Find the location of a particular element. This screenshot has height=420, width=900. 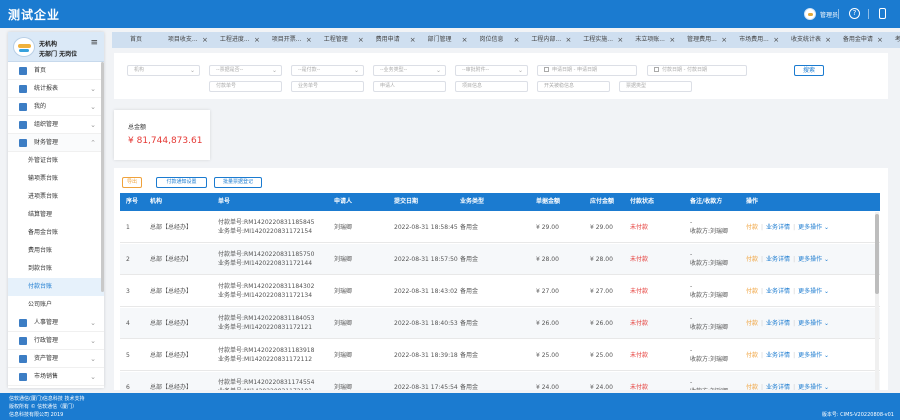

tab: 费用申请 × is located at coordinates (395, 40).